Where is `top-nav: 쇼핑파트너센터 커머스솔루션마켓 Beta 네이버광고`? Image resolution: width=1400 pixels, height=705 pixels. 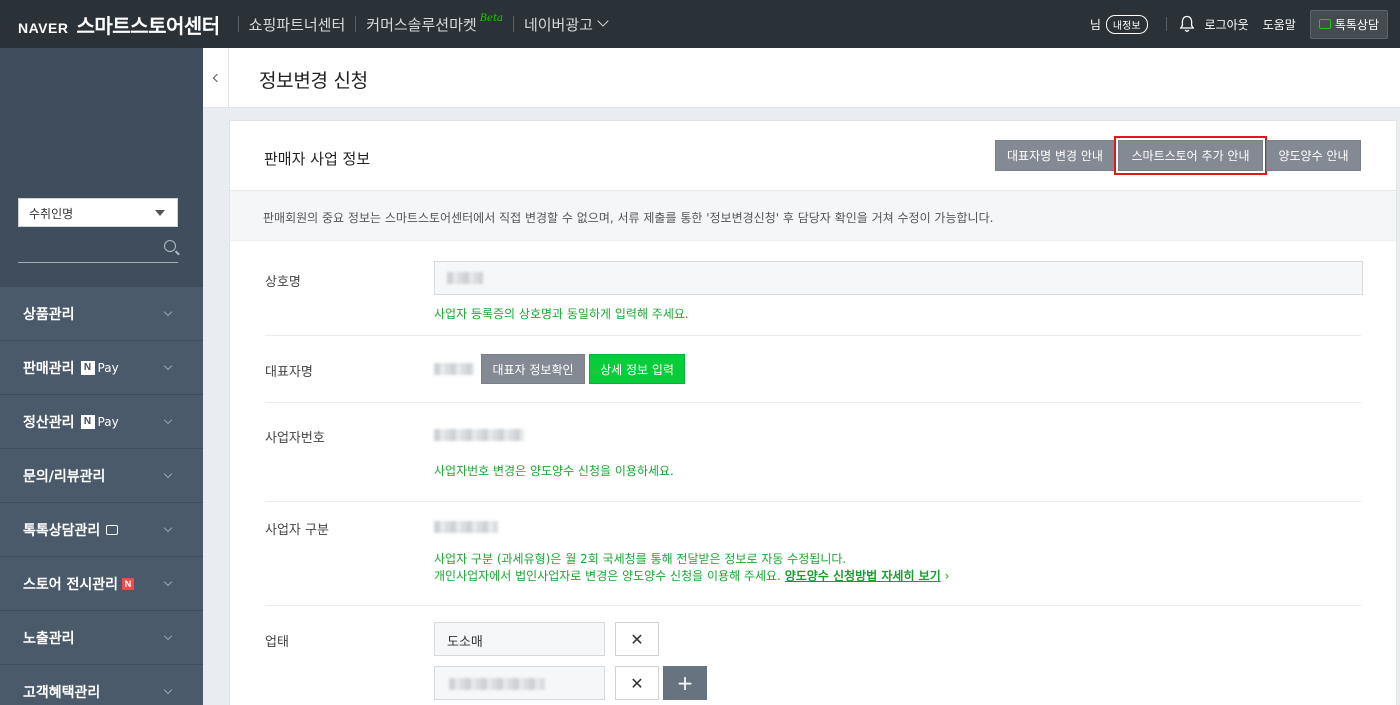 top-nav: 쇼핑파트너센터 커머스솔루션마켓 Beta 네이버광고 is located at coordinates (418, 24).